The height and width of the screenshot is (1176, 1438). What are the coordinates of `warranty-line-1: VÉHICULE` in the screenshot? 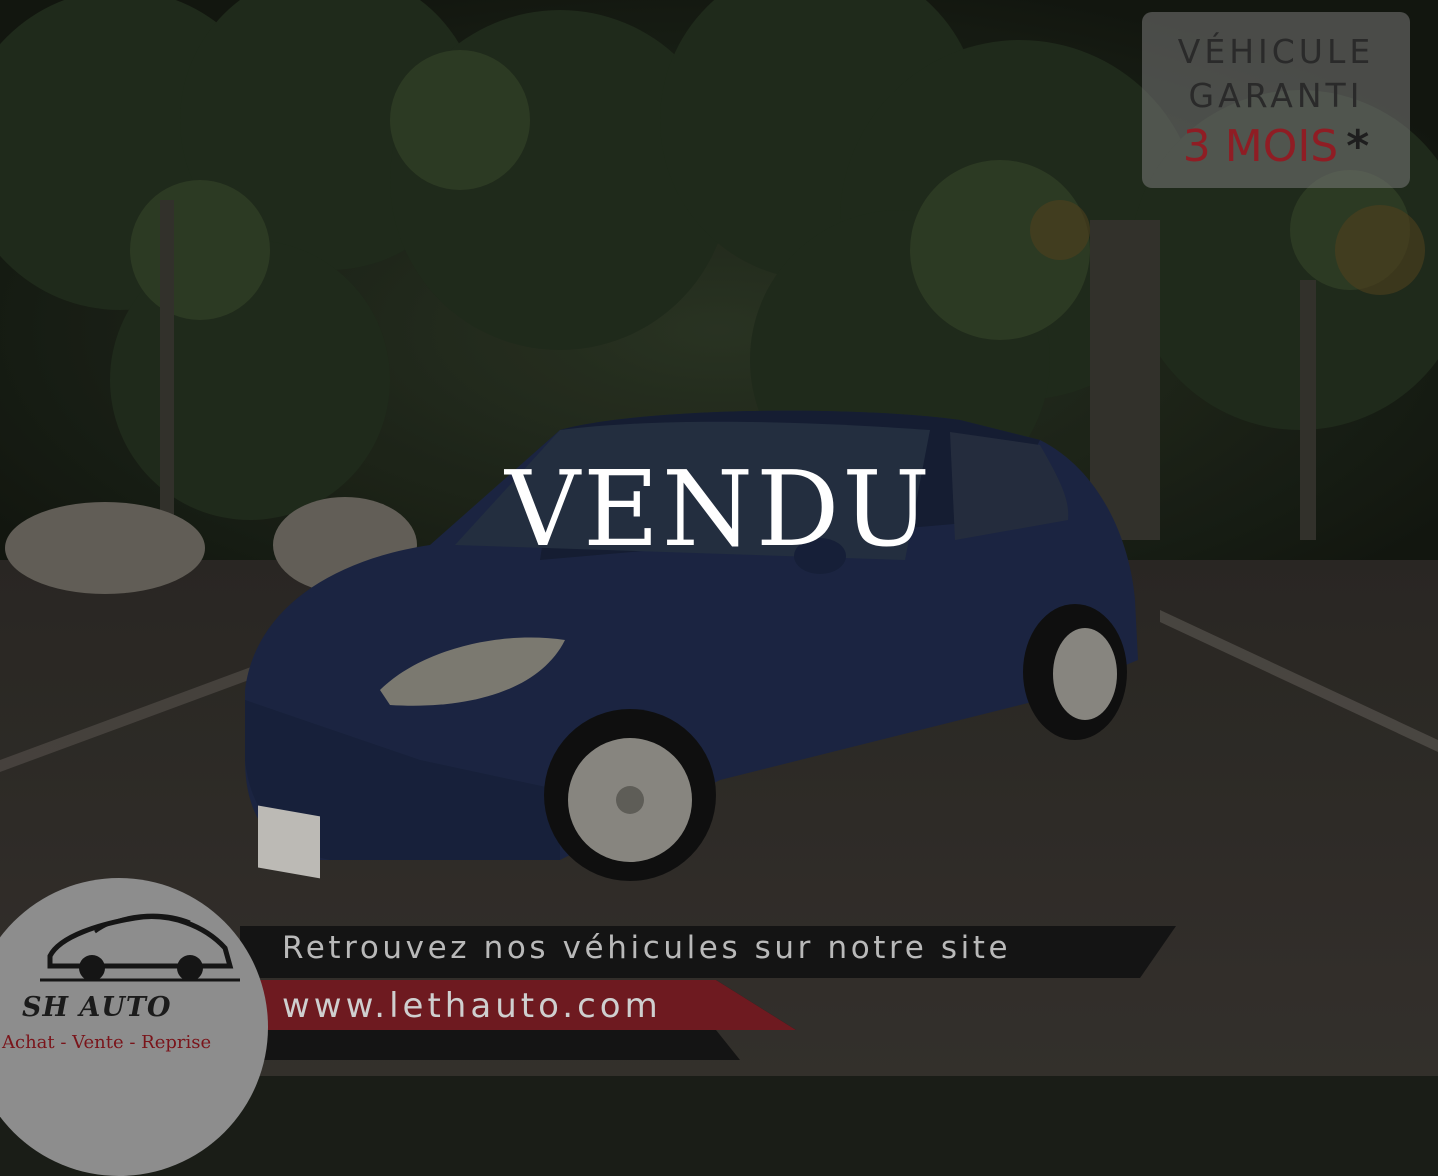 It's located at (1276, 51).